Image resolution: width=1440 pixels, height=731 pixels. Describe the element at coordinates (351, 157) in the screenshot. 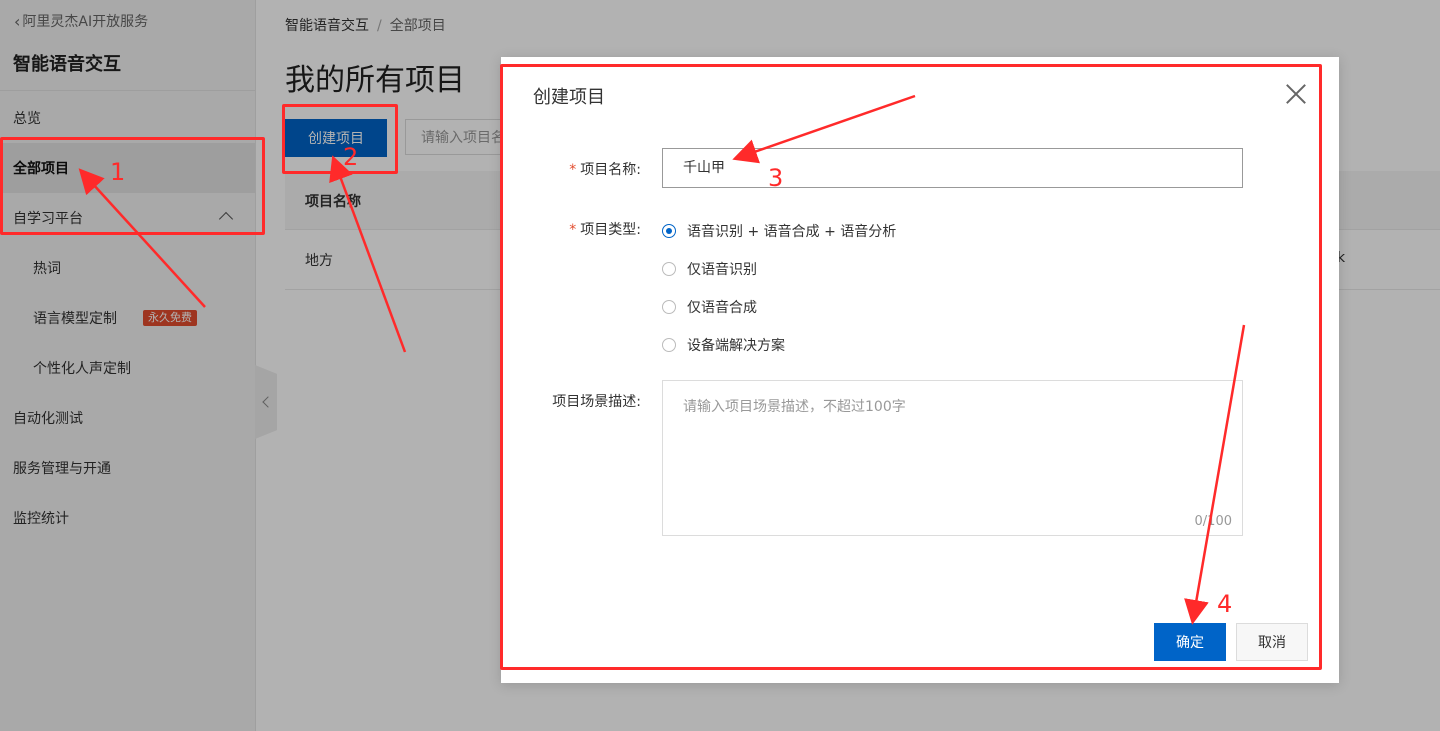

I see `step-number-2: 2` at that location.